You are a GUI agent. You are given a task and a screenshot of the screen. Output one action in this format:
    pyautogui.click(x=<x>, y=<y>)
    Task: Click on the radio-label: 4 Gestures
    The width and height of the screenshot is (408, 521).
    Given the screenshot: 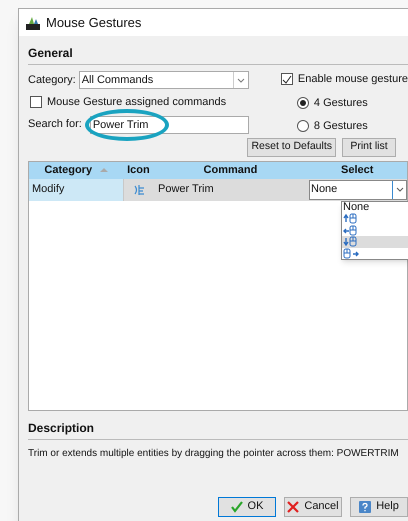 What is the action you would take?
    pyautogui.click(x=341, y=103)
    